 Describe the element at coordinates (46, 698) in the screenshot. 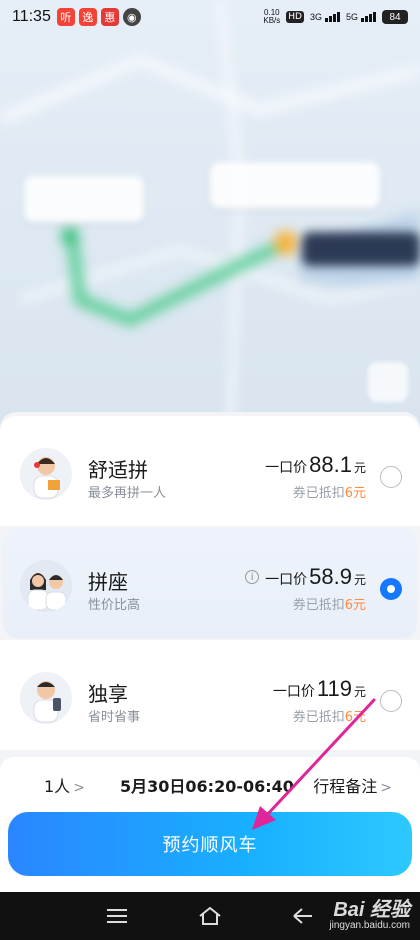

I see `exclusive-ride-avatar` at that location.